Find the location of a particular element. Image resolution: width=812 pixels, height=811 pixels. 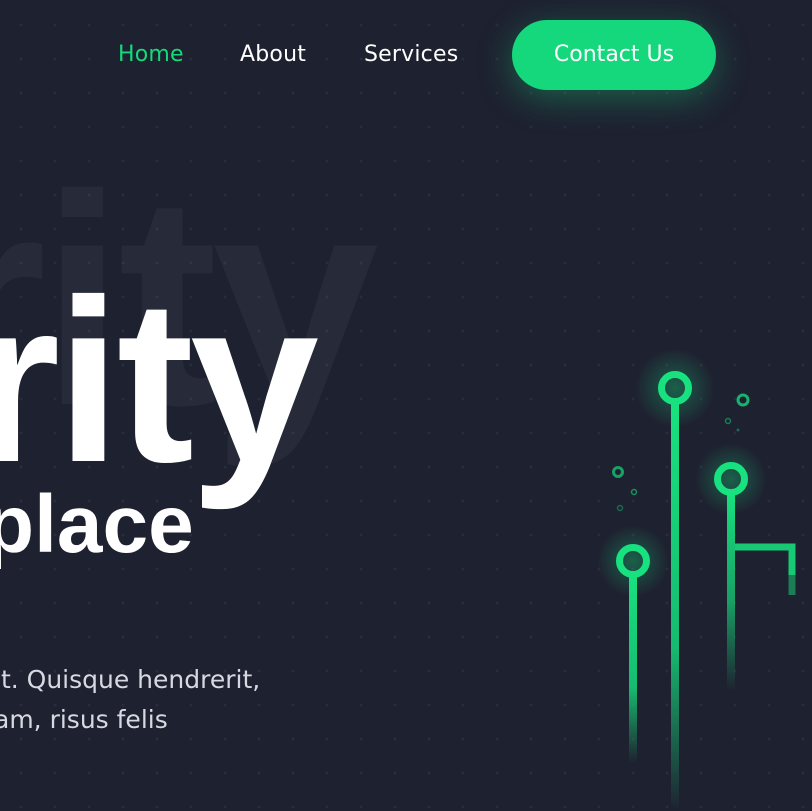

hero-description-line: am, risus felis is located at coordinates (84, 719).